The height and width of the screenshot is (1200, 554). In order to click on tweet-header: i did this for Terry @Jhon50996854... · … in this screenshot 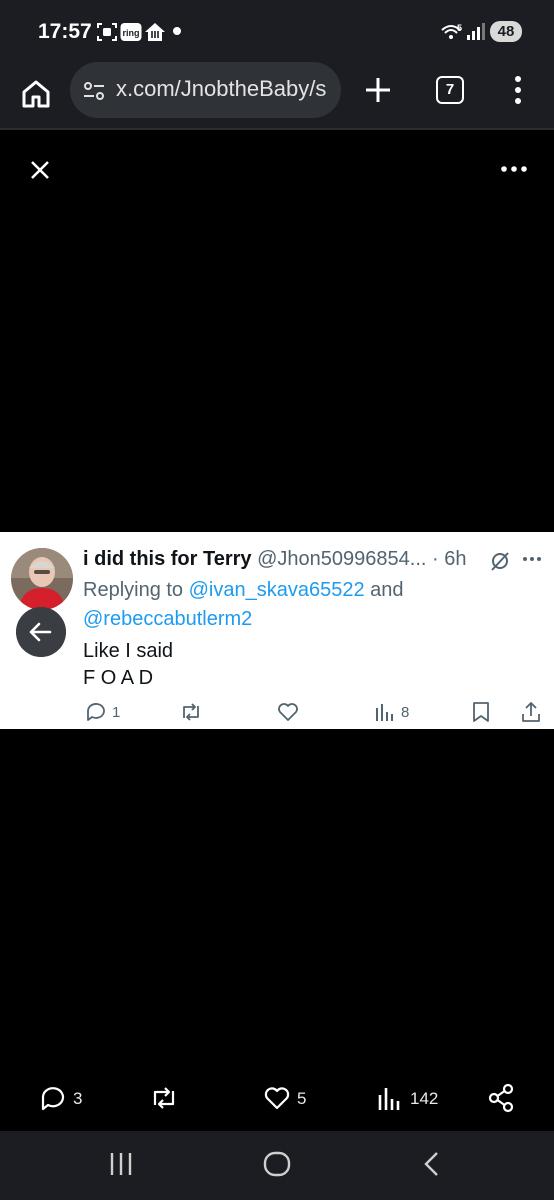, I will do `click(289, 559)`.